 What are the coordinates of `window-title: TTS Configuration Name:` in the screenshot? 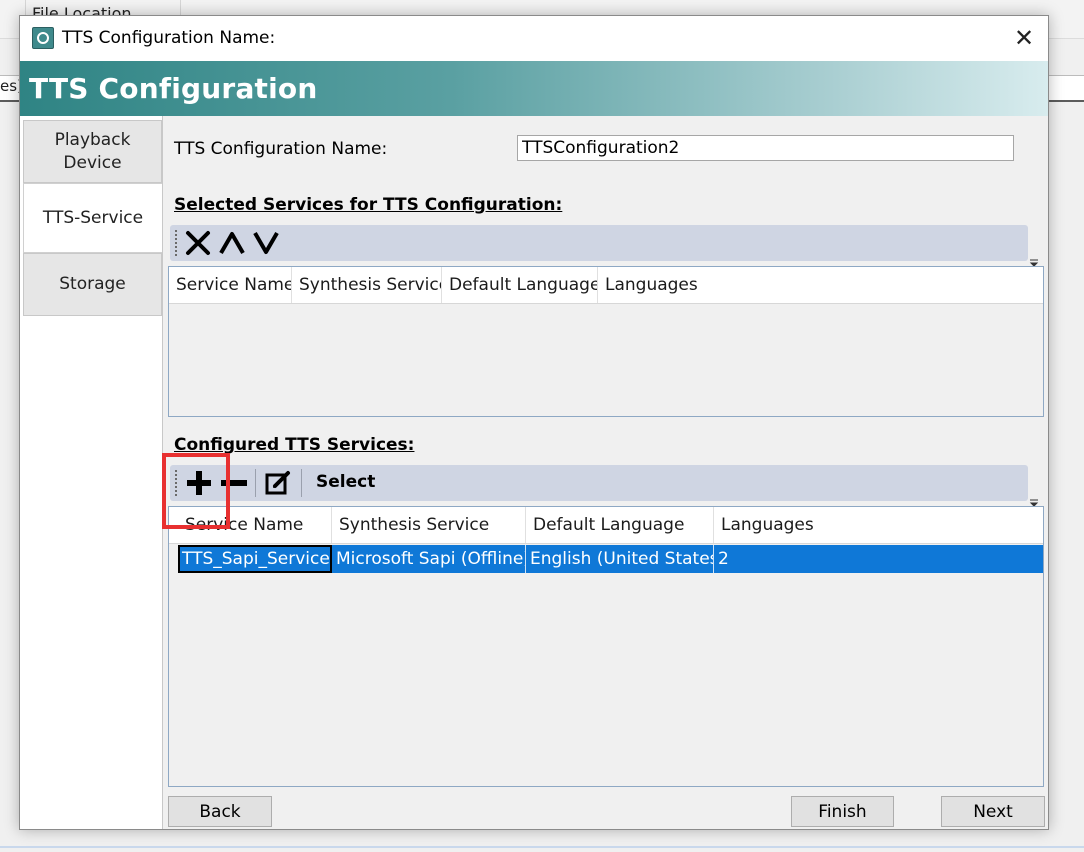 It's located at (169, 38).